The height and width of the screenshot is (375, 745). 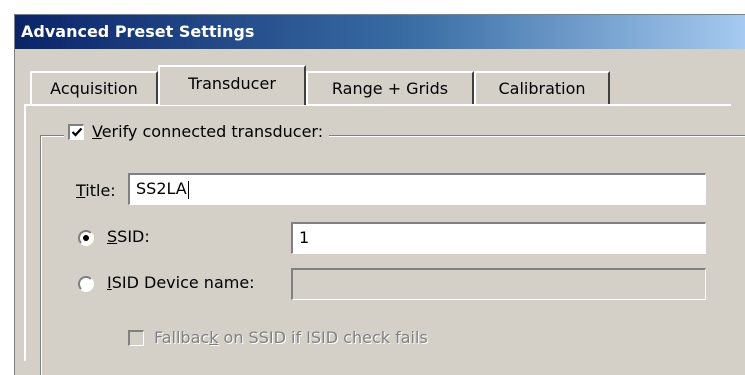 What do you see at coordinates (498, 284) in the screenshot?
I see `isid-device-name-input` at bounding box center [498, 284].